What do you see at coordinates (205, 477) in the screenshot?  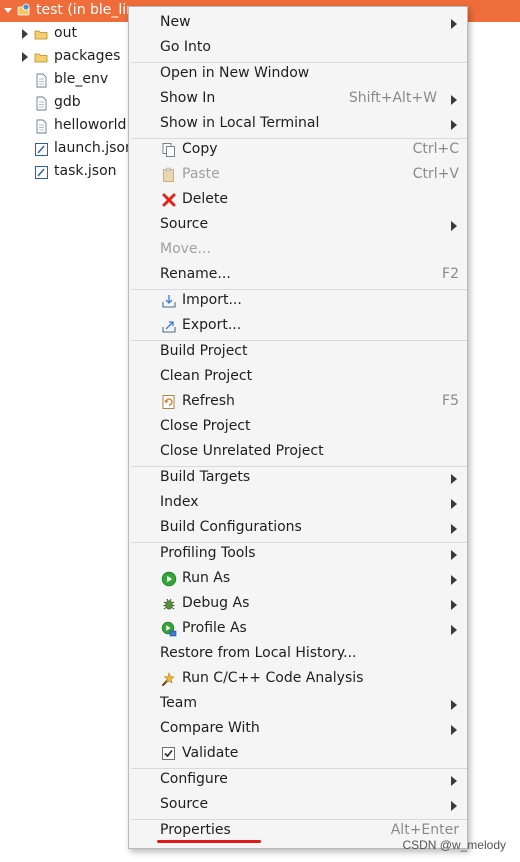 I see `menu-item-label: Build Targets` at bounding box center [205, 477].